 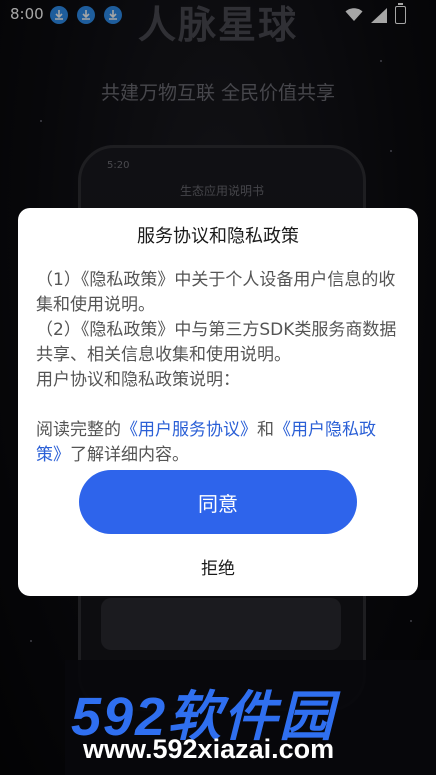 I want to click on watermark: 592软件园 www.592xiazai.com, so click(x=250, y=717).